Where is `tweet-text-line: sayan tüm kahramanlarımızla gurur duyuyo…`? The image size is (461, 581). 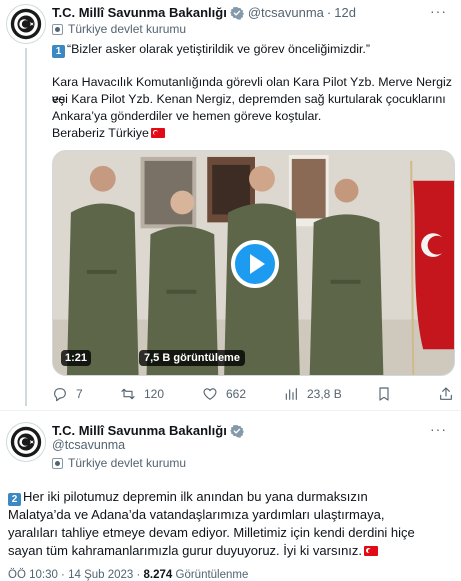
tweet-text-line: sayan tüm kahramanlarımızla gurur duyuyo… is located at coordinates (193, 551).